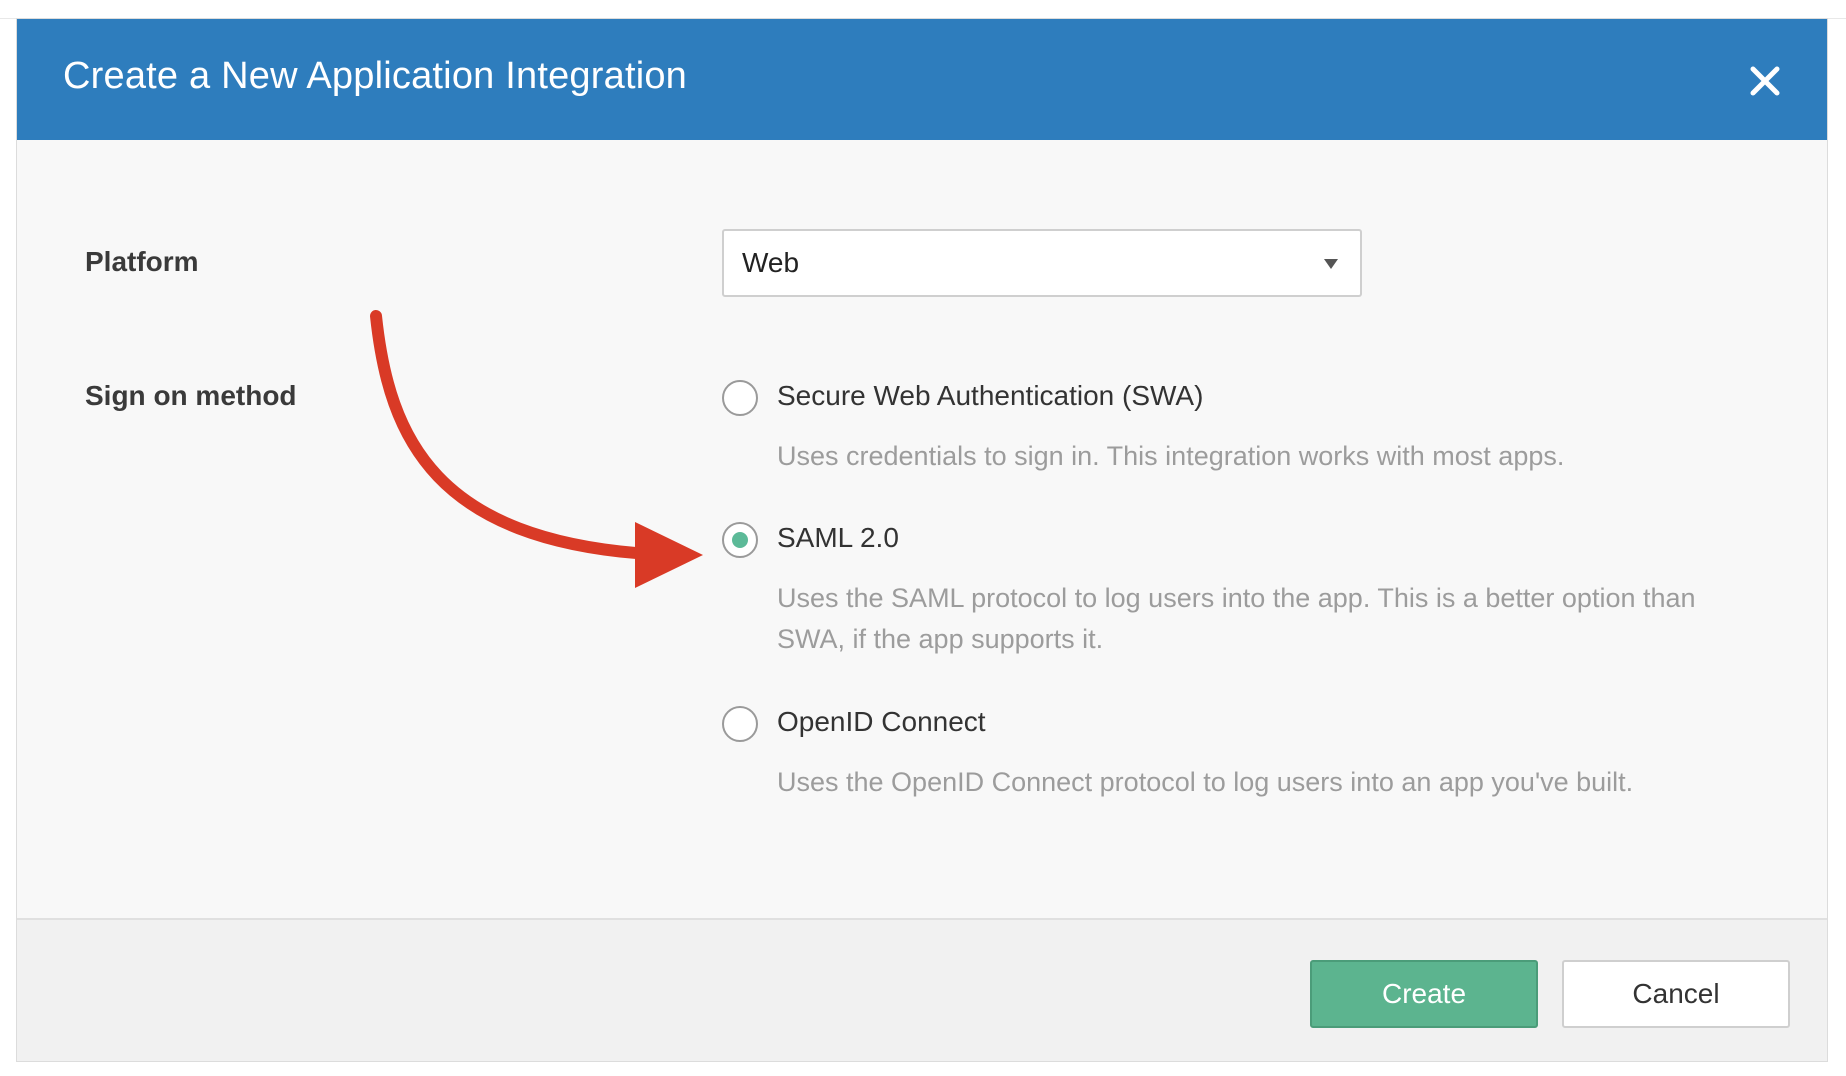 The width and height of the screenshot is (1846, 1076). What do you see at coordinates (191, 395) in the screenshot?
I see `sign-on-method-label: Sign on method` at bounding box center [191, 395].